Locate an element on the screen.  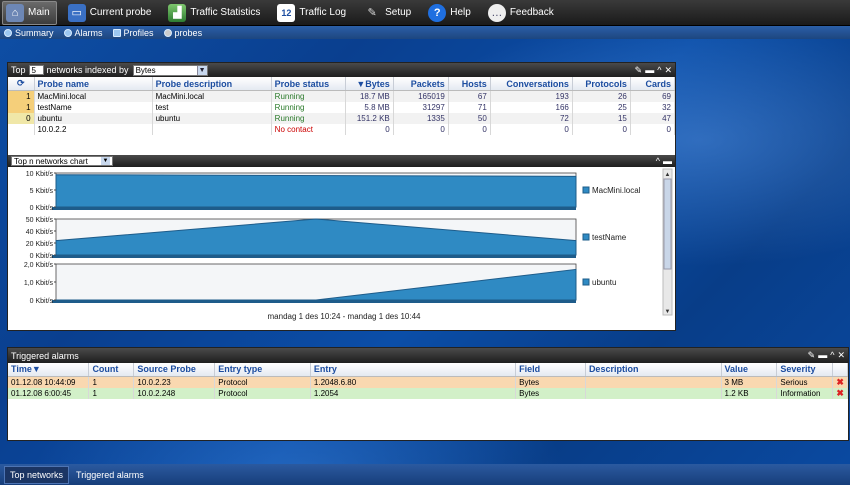
protocols-cell: 15 is located at coordinates (601, 118).